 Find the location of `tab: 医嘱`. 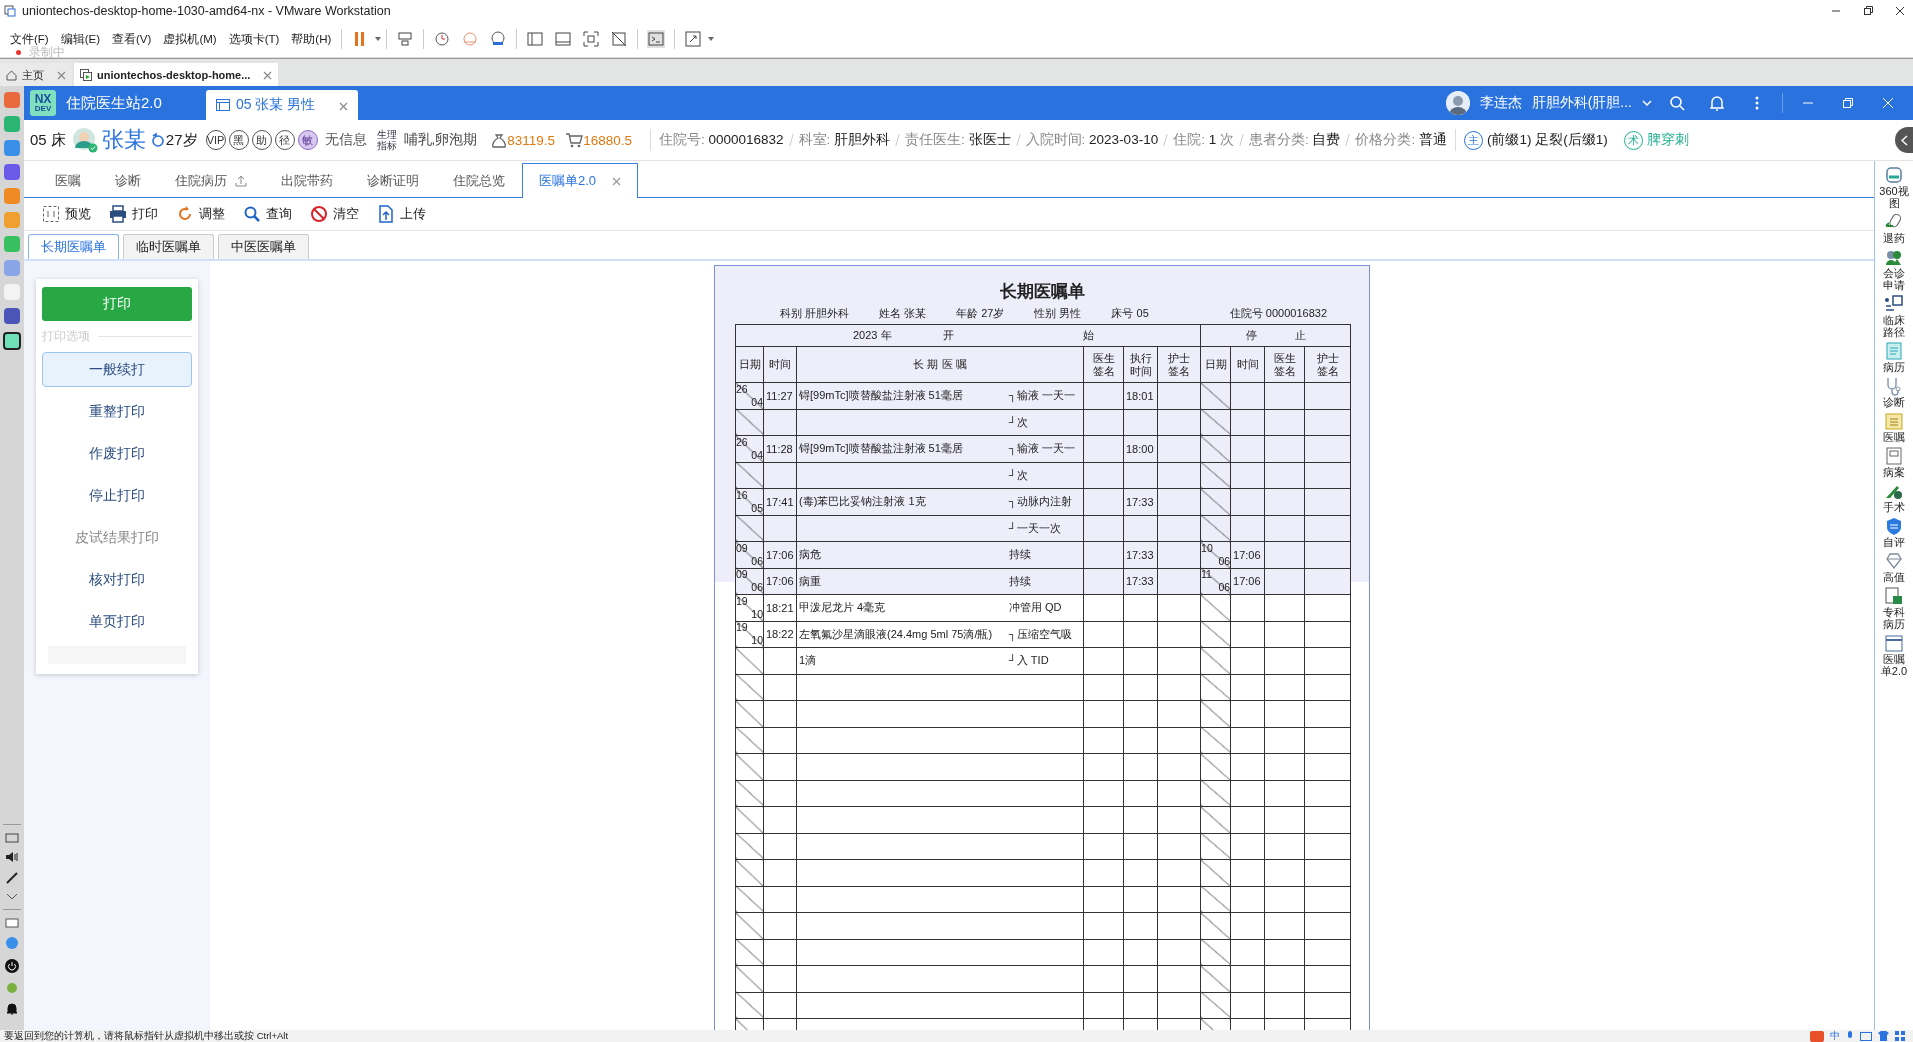

tab: 医嘱 is located at coordinates (68, 180).